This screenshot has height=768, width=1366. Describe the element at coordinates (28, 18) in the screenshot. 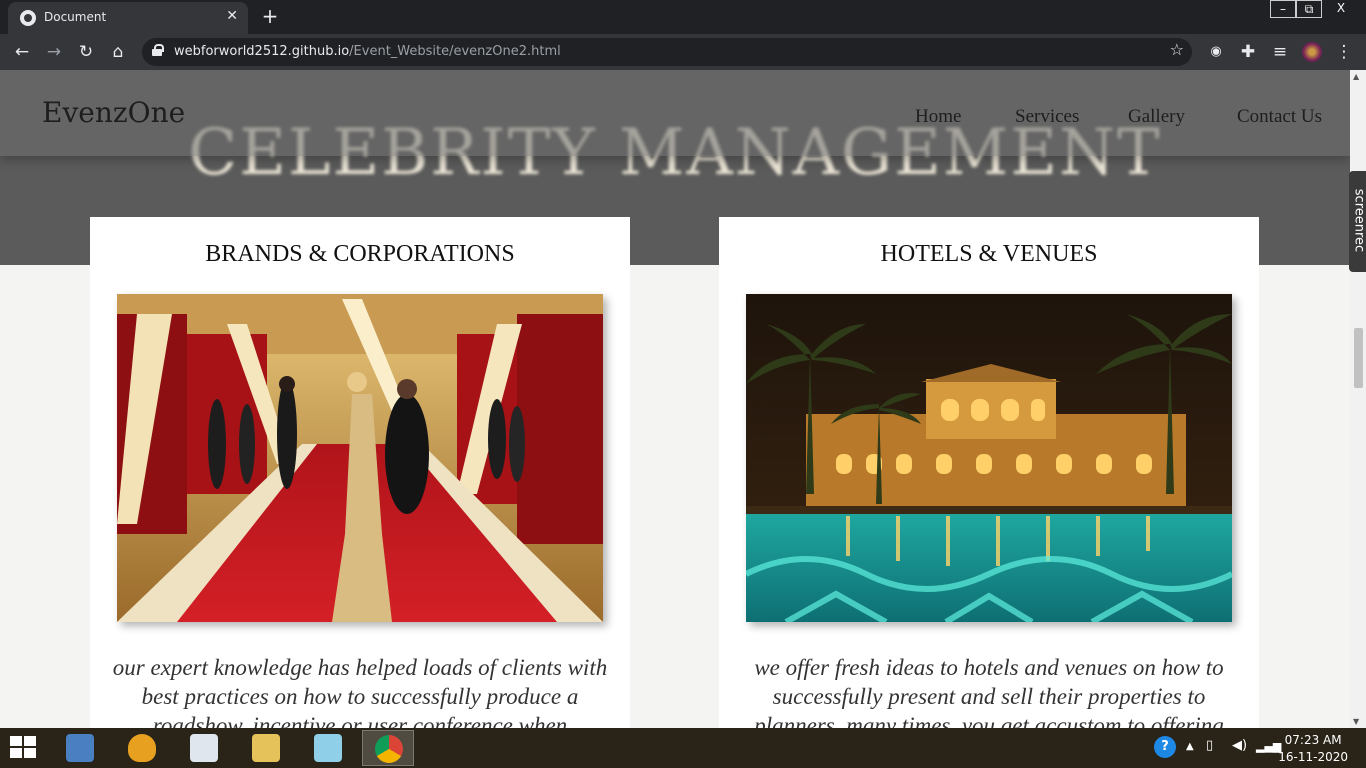

I see `globe-icon` at that location.